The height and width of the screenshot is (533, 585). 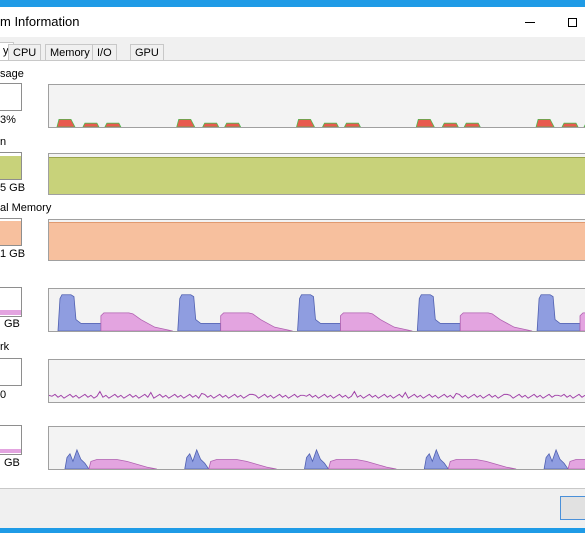 I want to click on memory-value: 5 GB, so click(x=13, y=188).